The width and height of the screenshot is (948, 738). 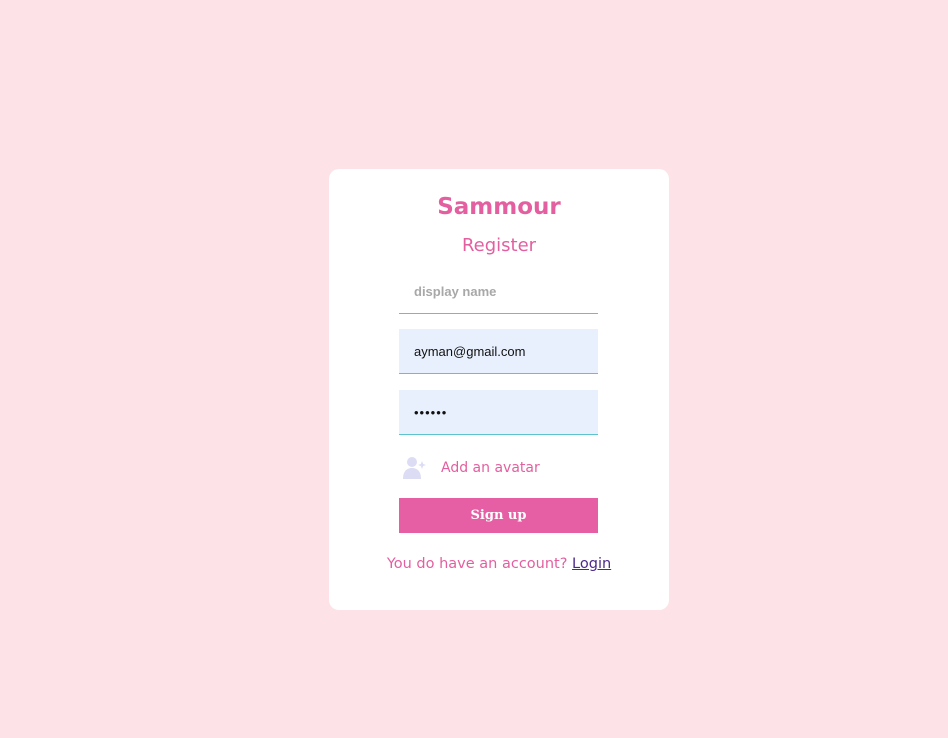 What do you see at coordinates (498, 291) in the screenshot?
I see `display-name-input` at bounding box center [498, 291].